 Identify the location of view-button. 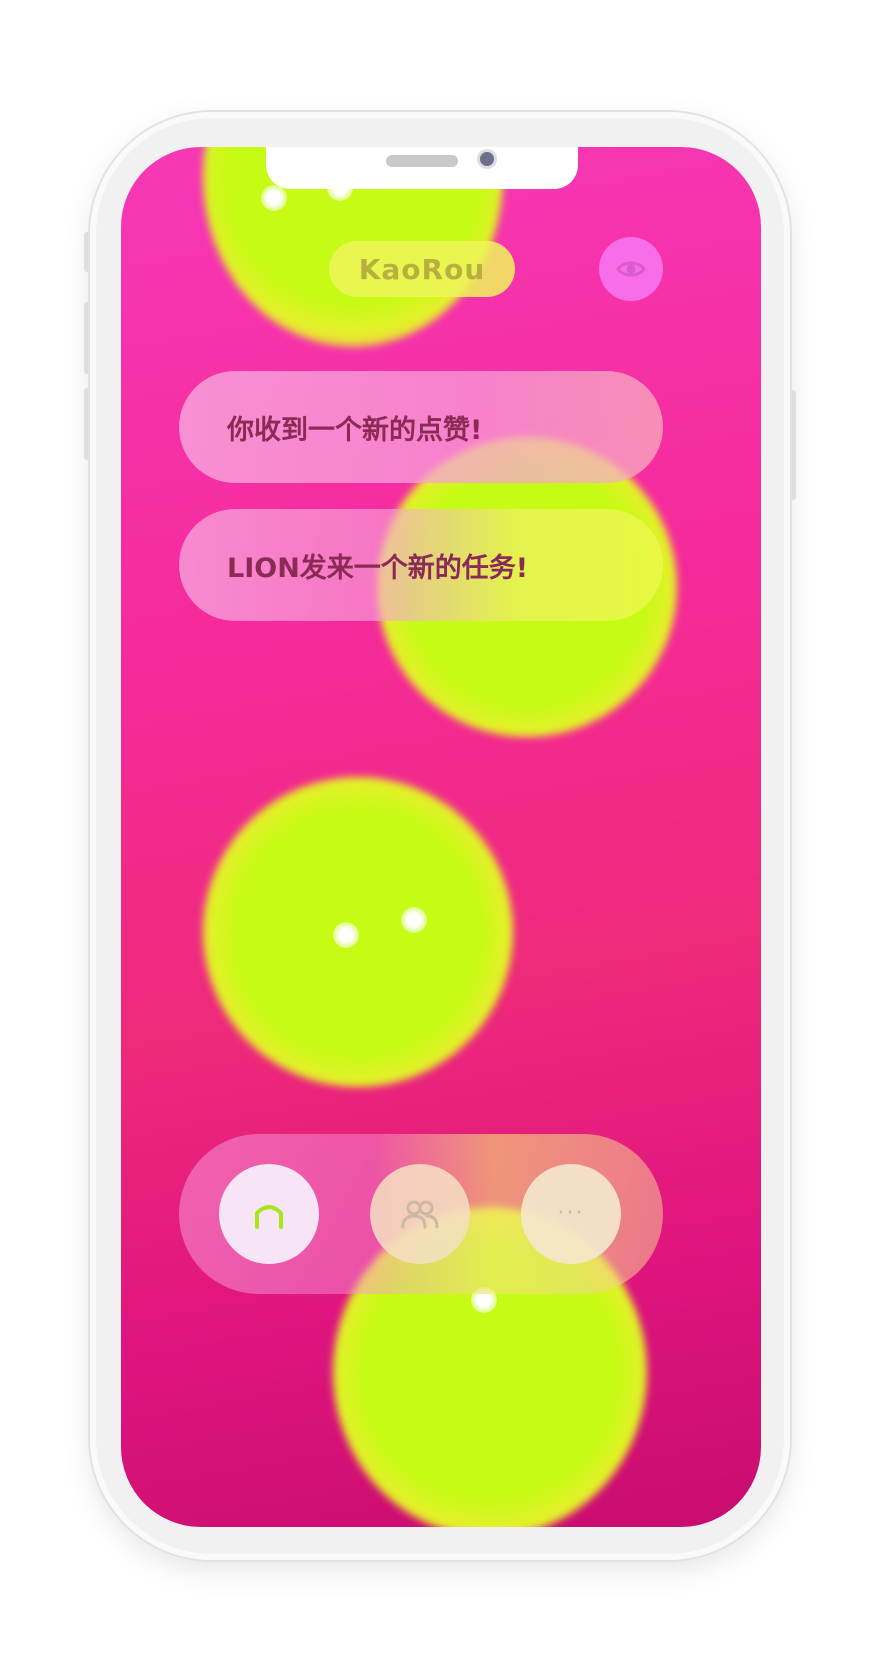
(631, 269).